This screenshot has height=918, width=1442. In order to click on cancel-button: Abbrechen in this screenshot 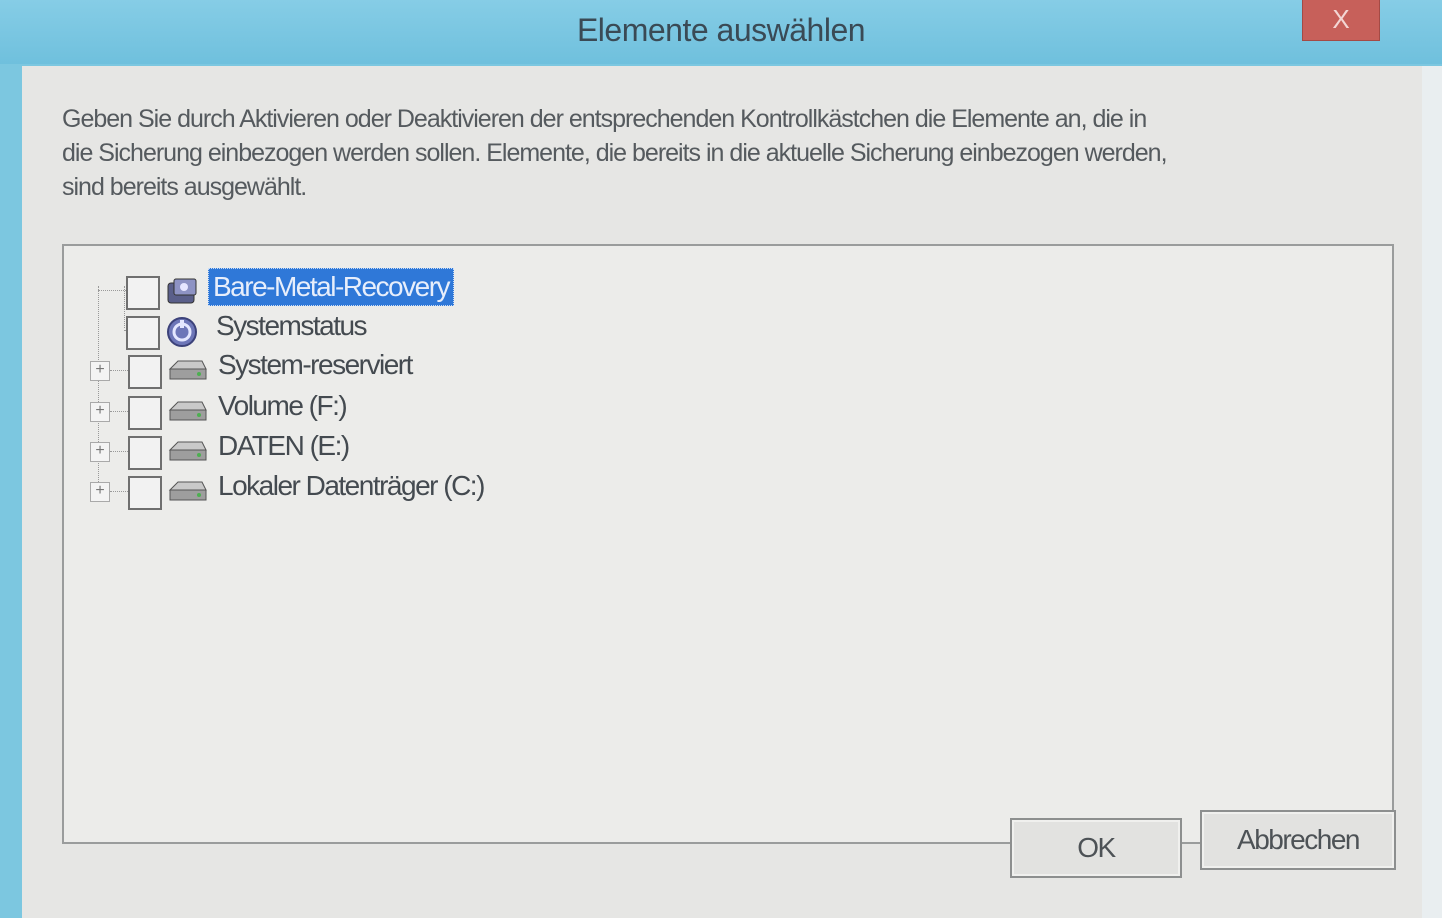, I will do `click(1298, 840)`.